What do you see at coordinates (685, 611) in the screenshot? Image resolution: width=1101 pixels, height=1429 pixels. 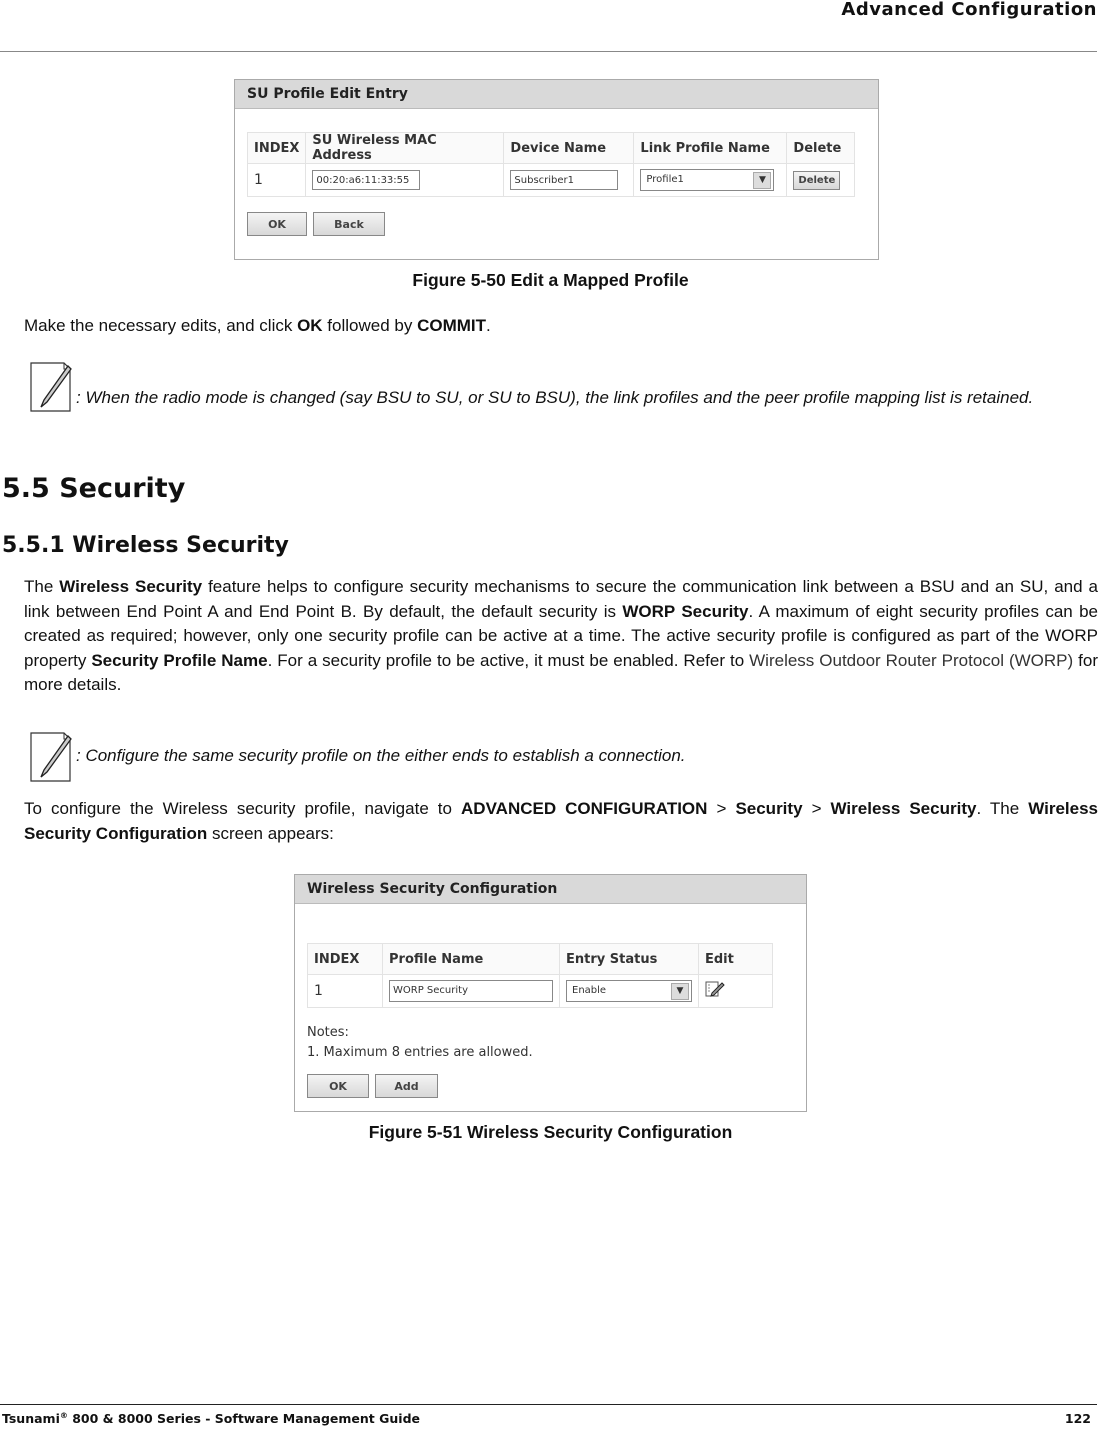 I see `bold-text: WORP Security` at bounding box center [685, 611].